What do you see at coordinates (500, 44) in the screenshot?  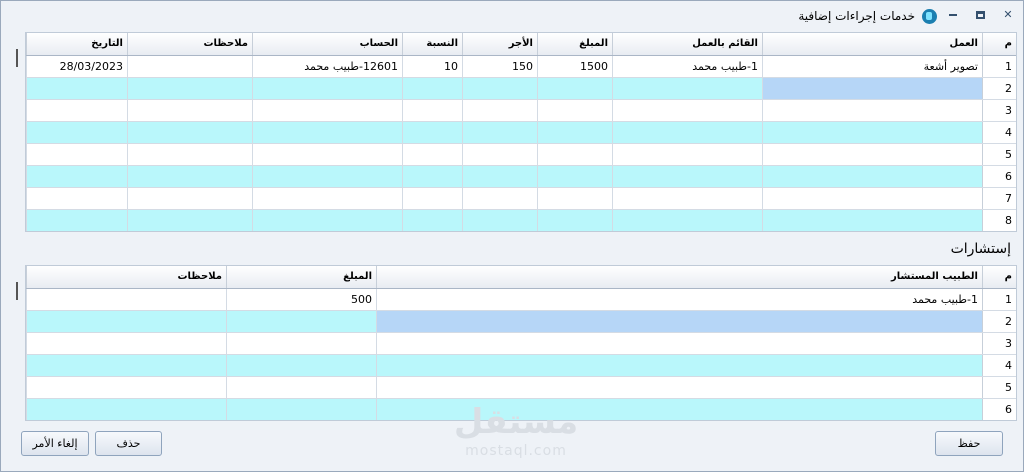 I see `col-header-fee: الأجر` at bounding box center [500, 44].